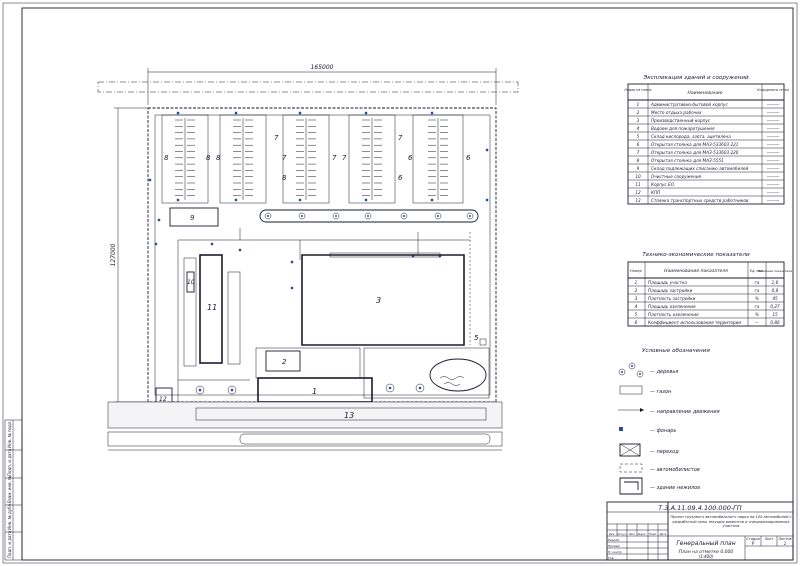 The height and width of the screenshot is (566, 800). What do you see at coordinates (452, 381) in the screenshot?
I see `pond-waves` at bounding box center [452, 381].